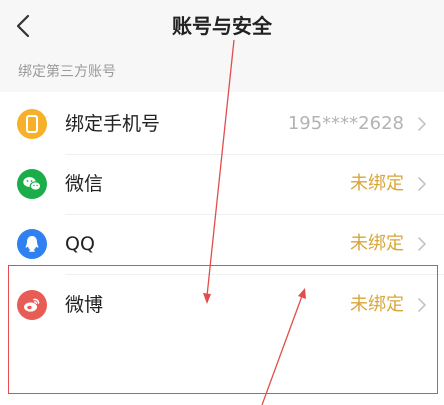 The width and height of the screenshot is (444, 405). Describe the element at coordinates (67, 72) in the screenshot. I see `section-label: 绑定第三方账号` at that location.